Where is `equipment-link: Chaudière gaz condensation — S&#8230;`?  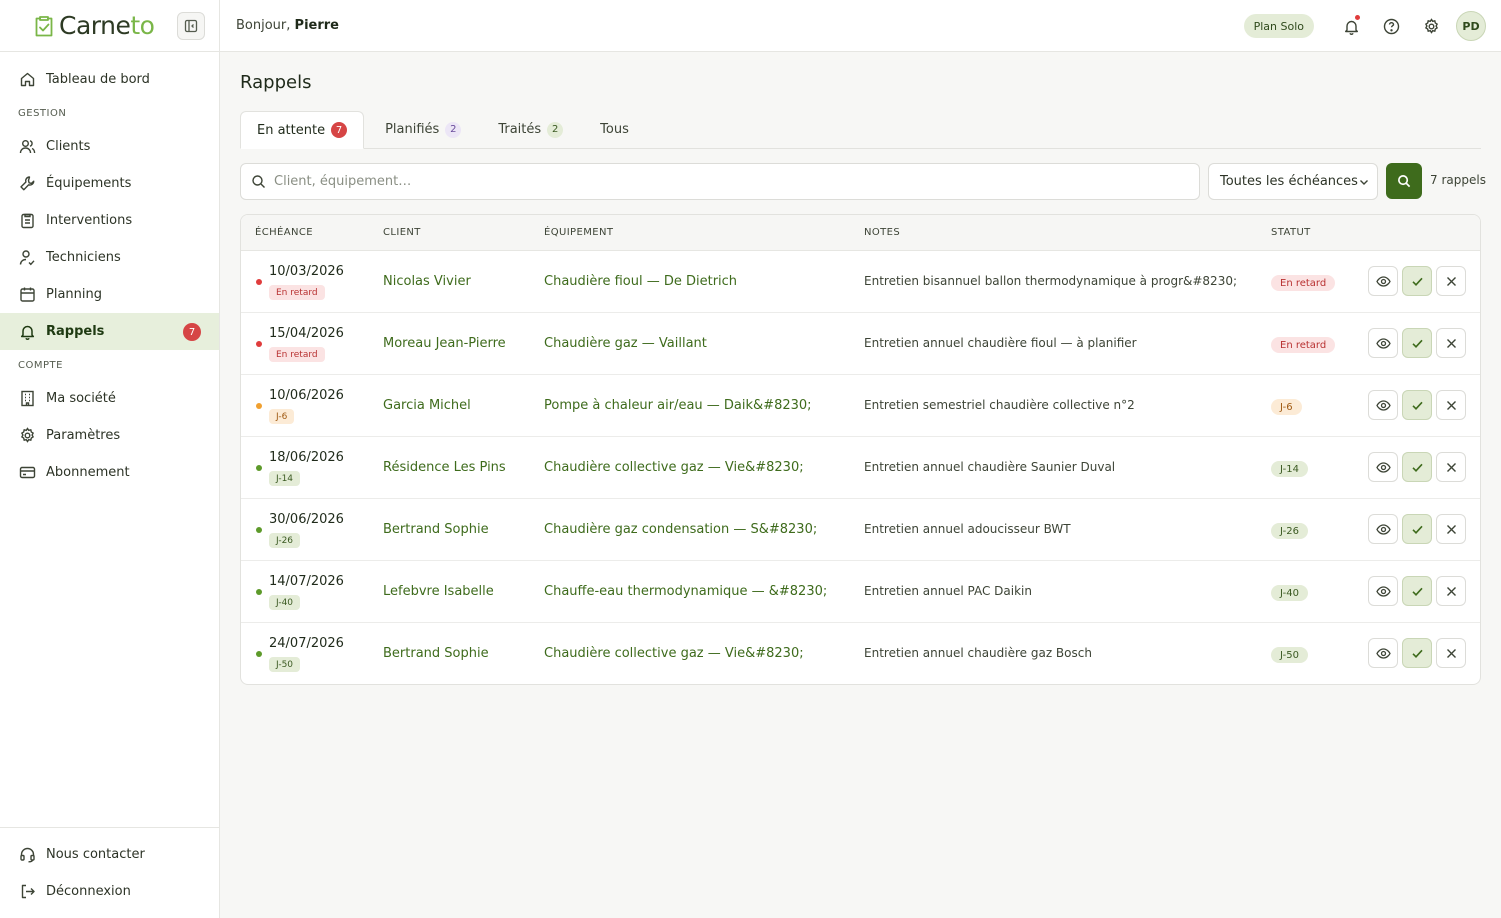 equipment-link: Chaudière gaz condensation — S&#8230; is located at coordinates (680, 529).